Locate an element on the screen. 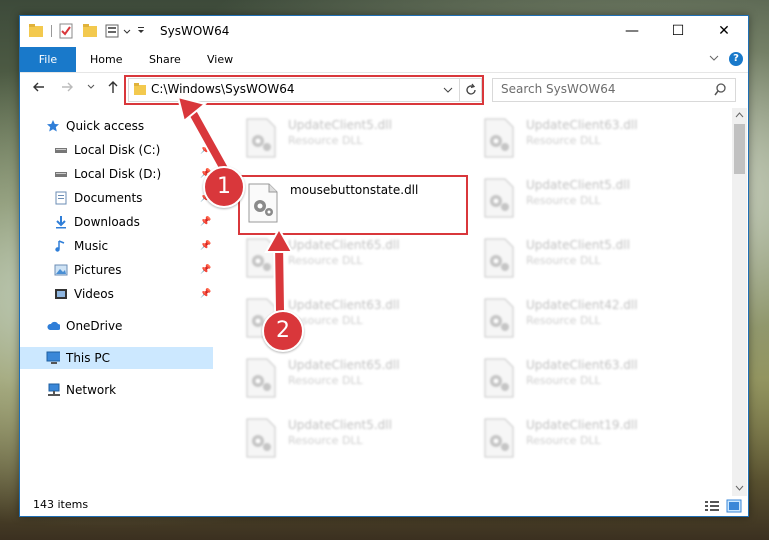 This screenshot has width=769, height=540. step-1-badge: 1 is located at coordinates (224, 187).